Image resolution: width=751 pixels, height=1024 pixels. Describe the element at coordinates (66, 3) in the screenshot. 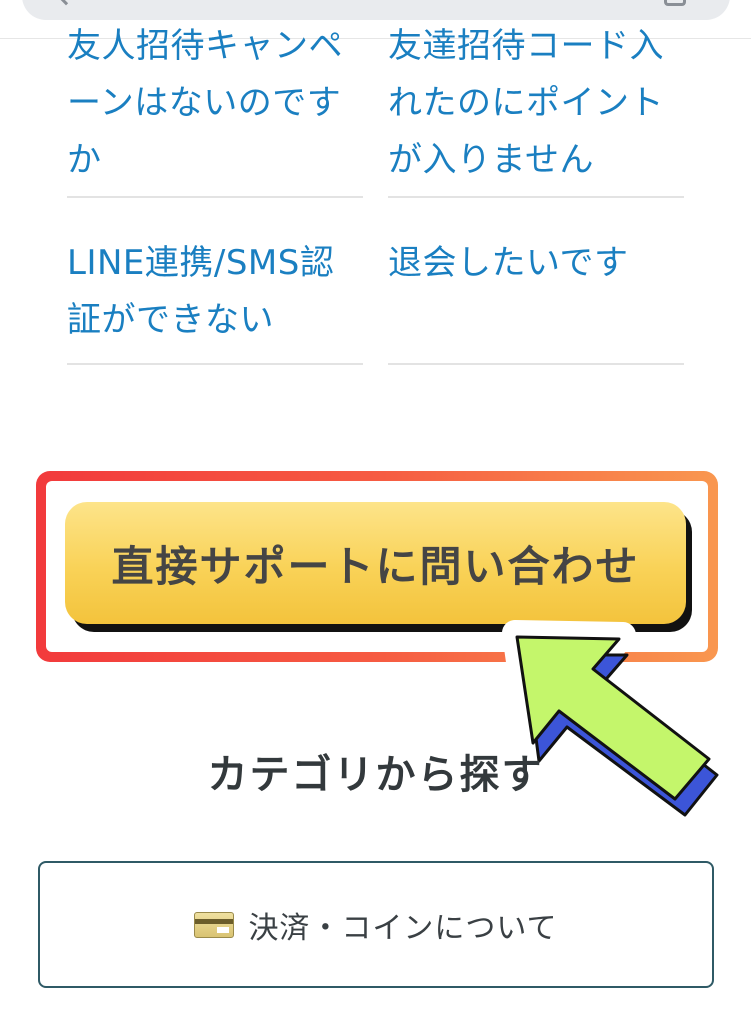

I see `back-icon` at that location.